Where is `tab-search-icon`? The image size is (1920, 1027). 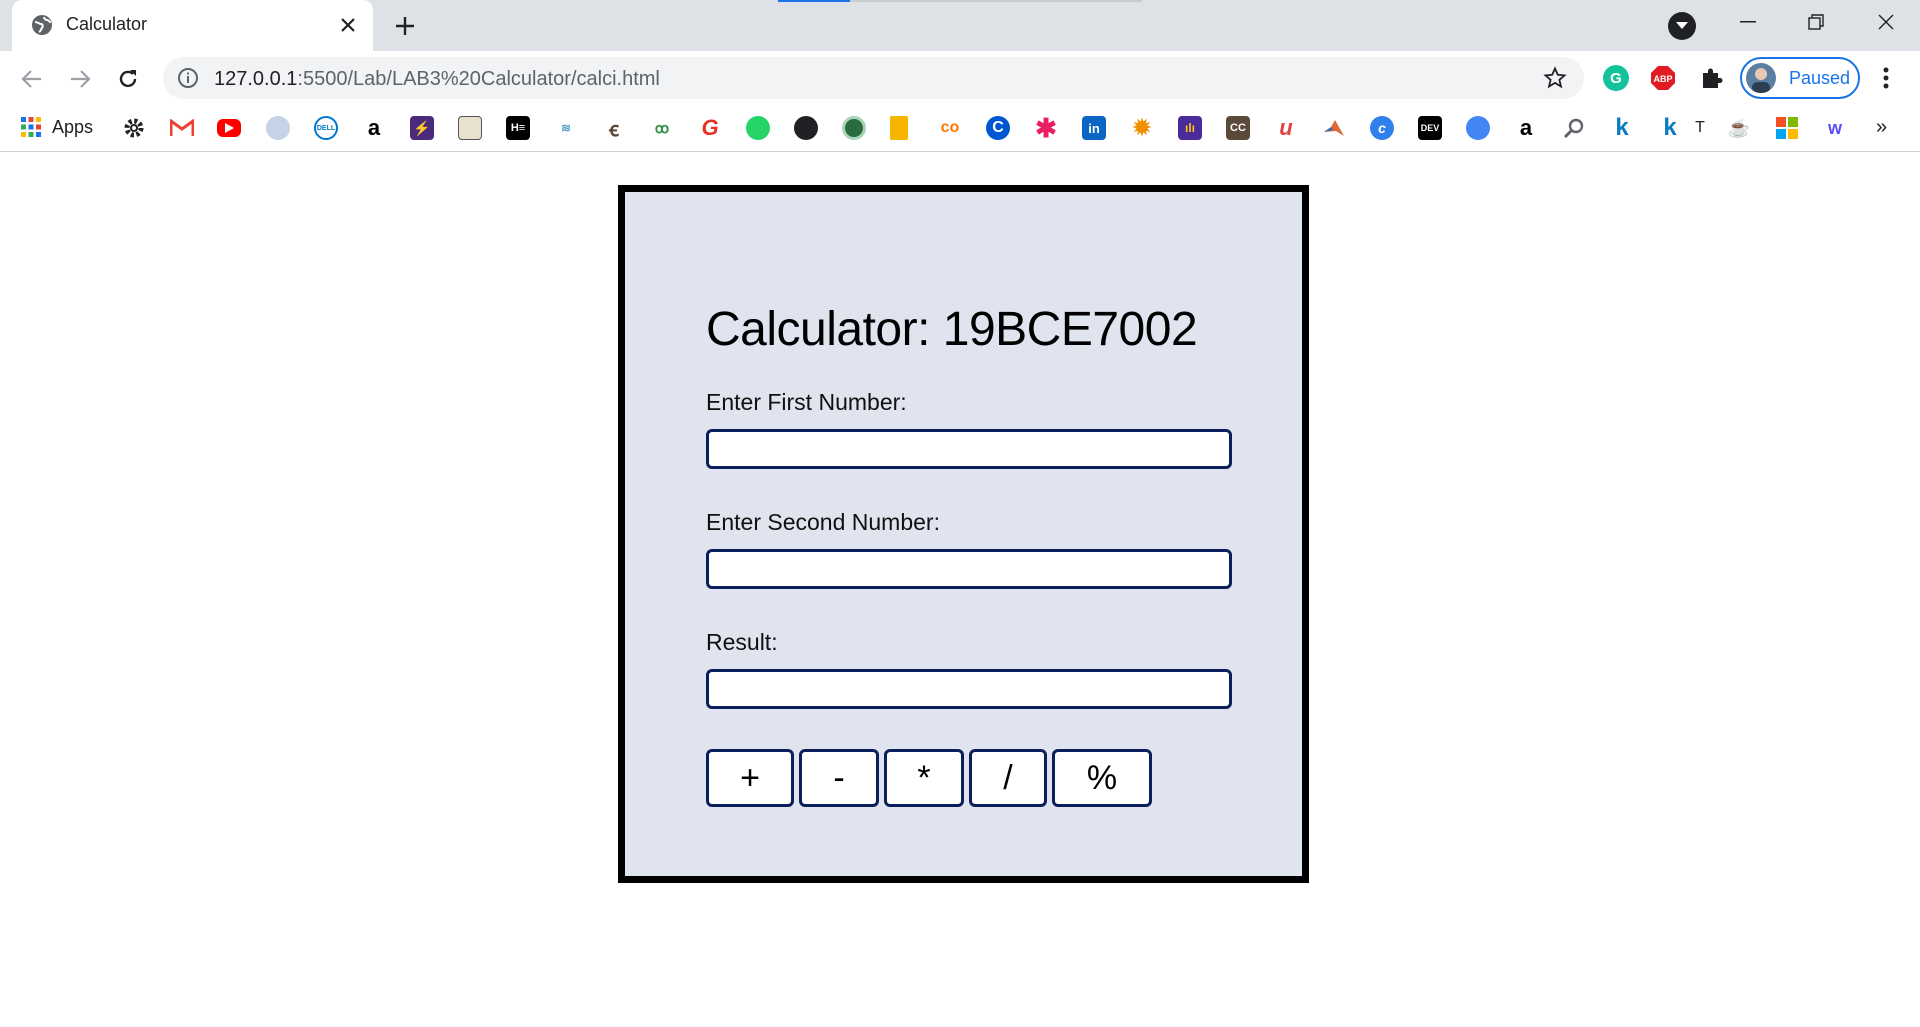 tab-search-icon is located at coordinates (1682, 26).